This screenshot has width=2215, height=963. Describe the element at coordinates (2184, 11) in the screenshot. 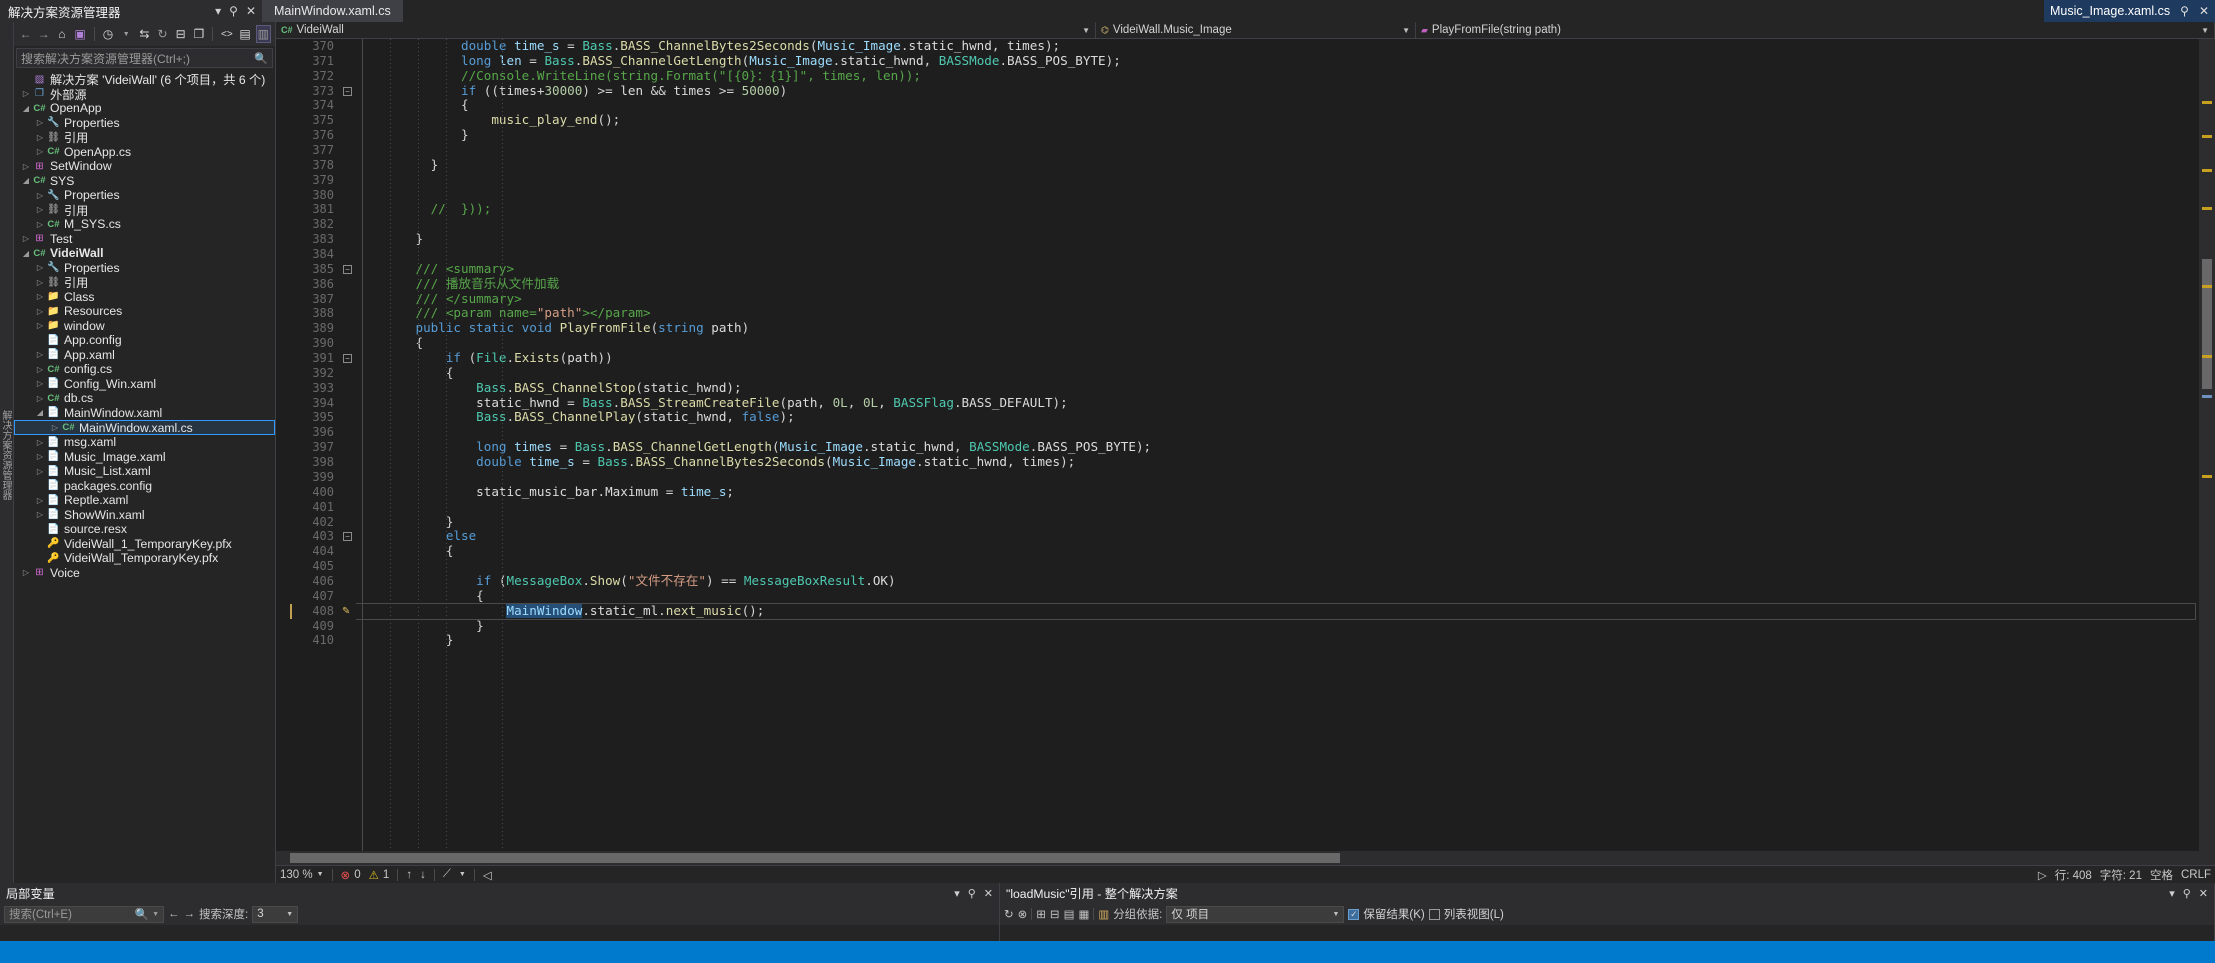

I see `document-pin-icon: ⚲` at that location.